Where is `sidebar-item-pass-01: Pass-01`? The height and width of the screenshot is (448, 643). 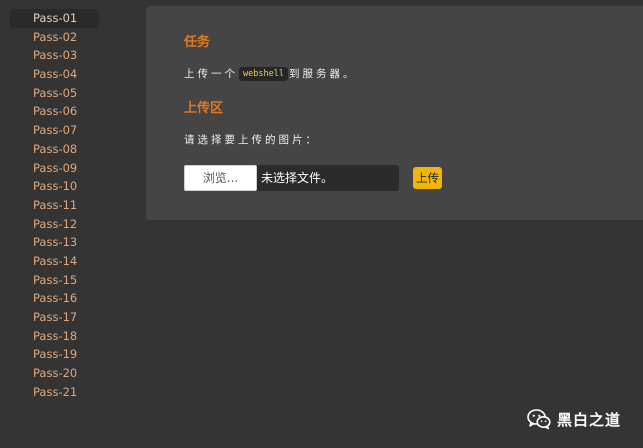
sidebar-item-pass-01: Pass-01 is located at coordinates (54, 18).